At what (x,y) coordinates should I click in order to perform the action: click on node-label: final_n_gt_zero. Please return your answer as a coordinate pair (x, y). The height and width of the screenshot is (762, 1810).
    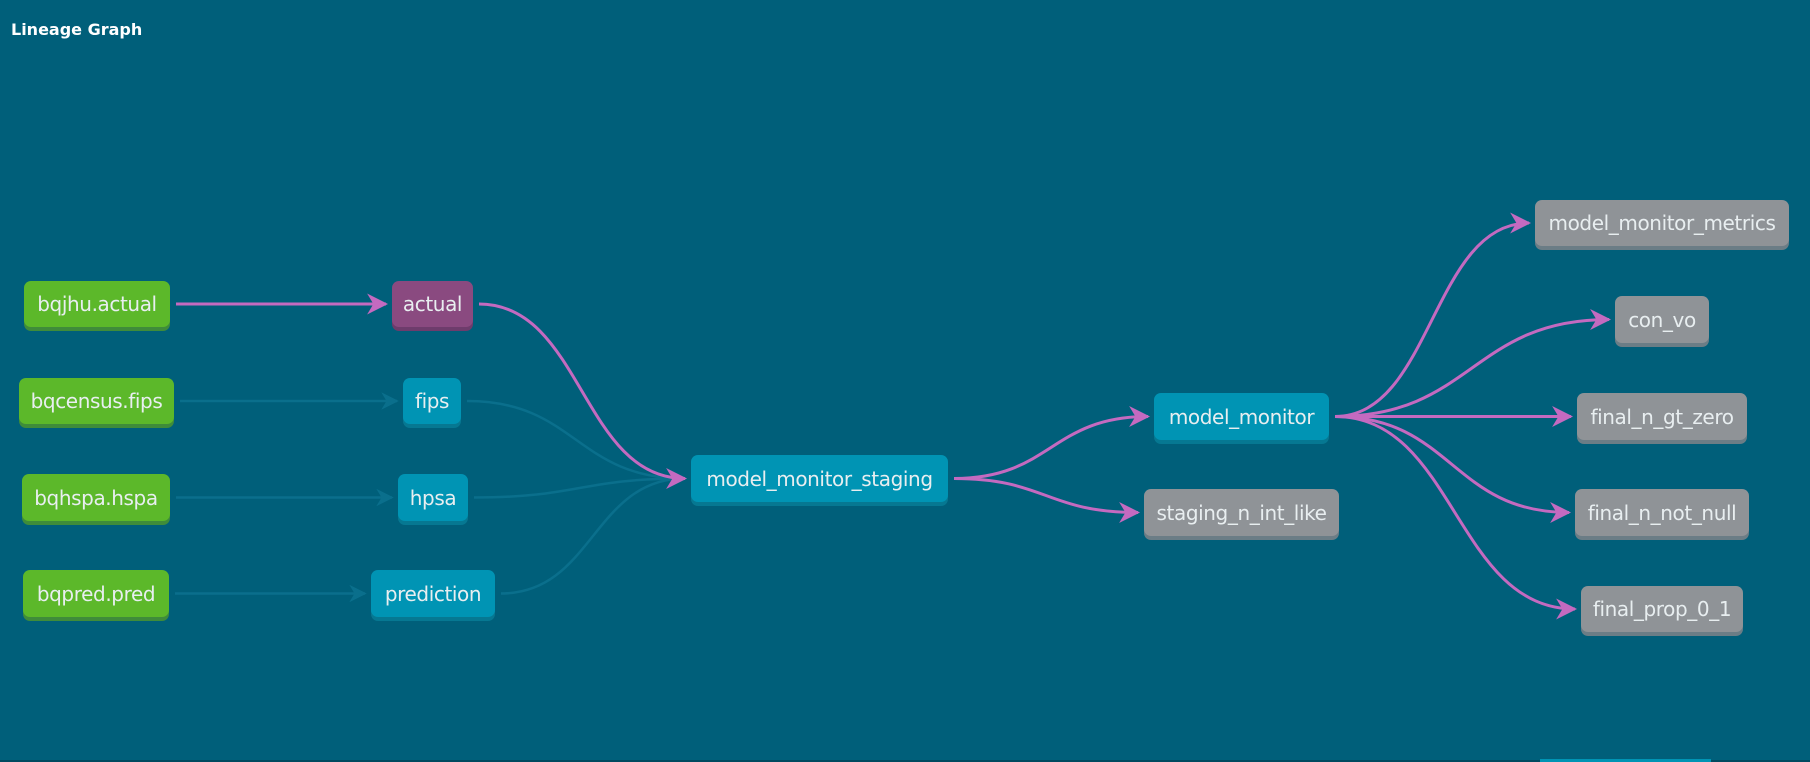
    Looking at the image, I should click on (1662, 416).